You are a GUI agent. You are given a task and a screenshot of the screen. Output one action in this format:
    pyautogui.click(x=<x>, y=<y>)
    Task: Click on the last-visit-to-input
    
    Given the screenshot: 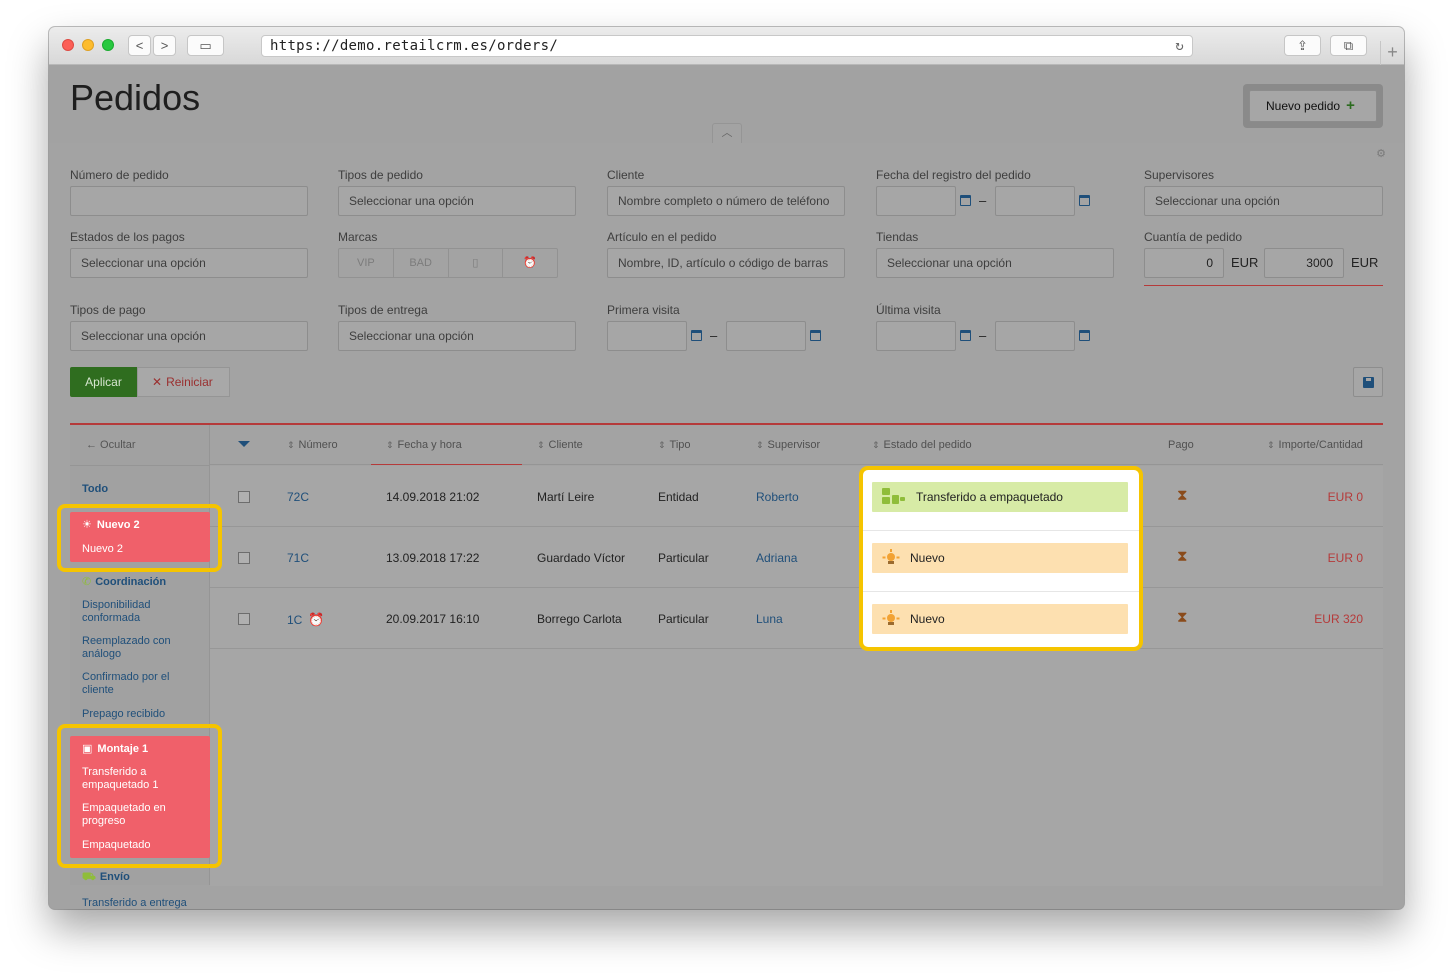 What is the action you would take?
    pyautogui.click(x=1035, y=336)
    